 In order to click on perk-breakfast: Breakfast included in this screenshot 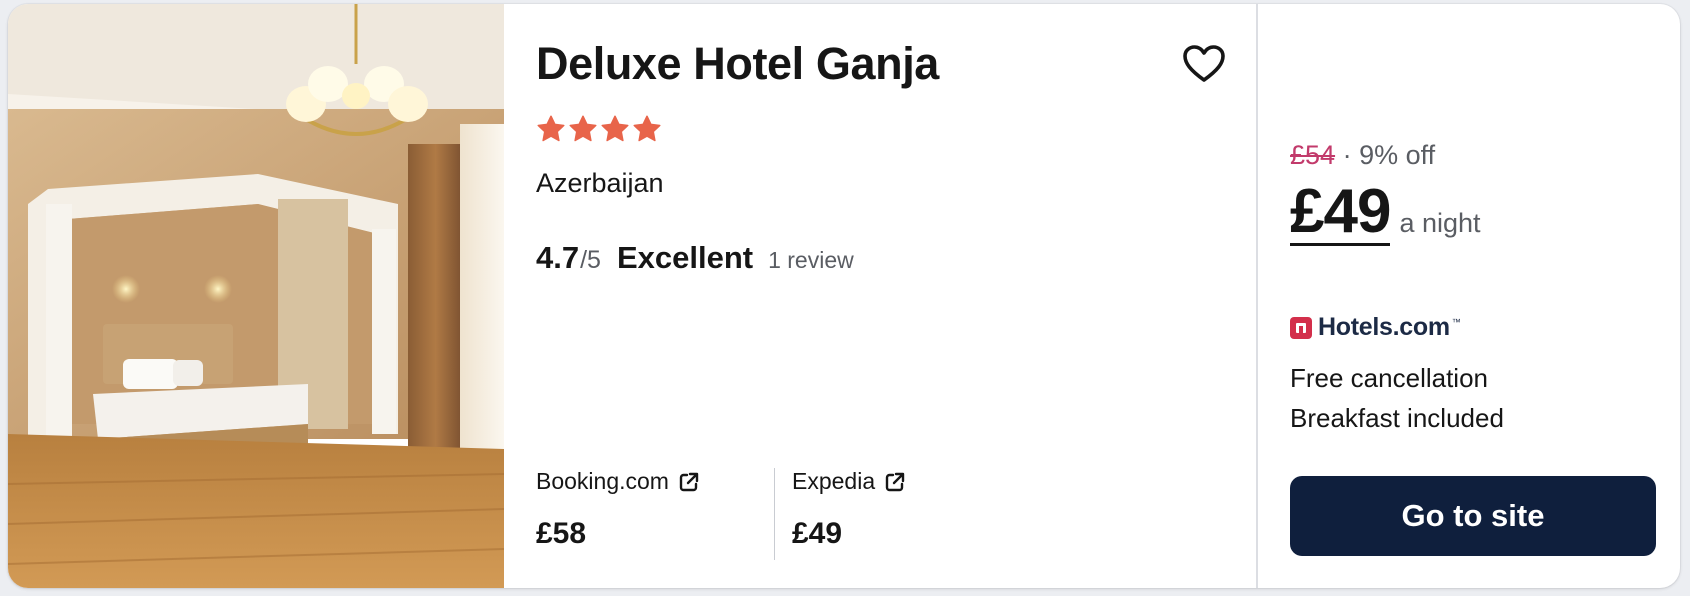, I will do `click(1397, 418)`.